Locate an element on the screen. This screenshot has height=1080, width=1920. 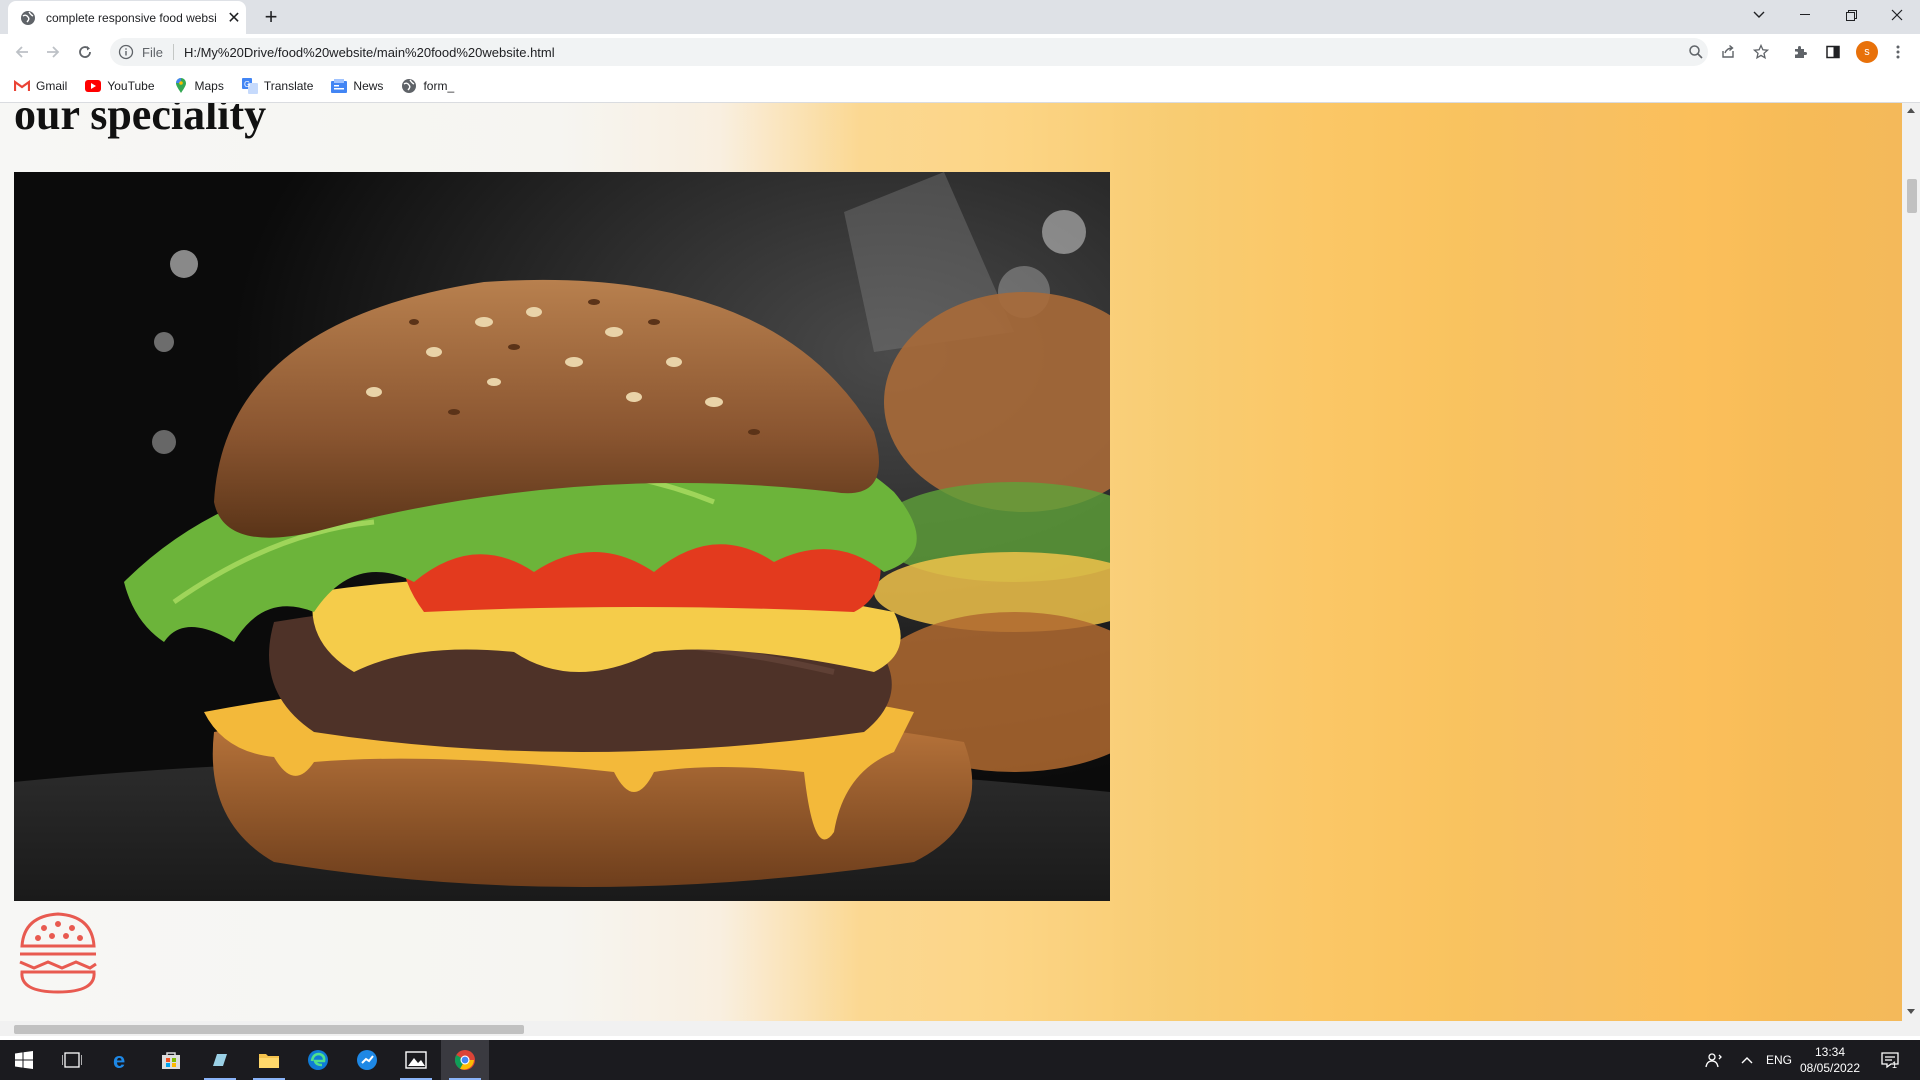
close-tab-icon: ✕ is located at coordinates (234, 18).